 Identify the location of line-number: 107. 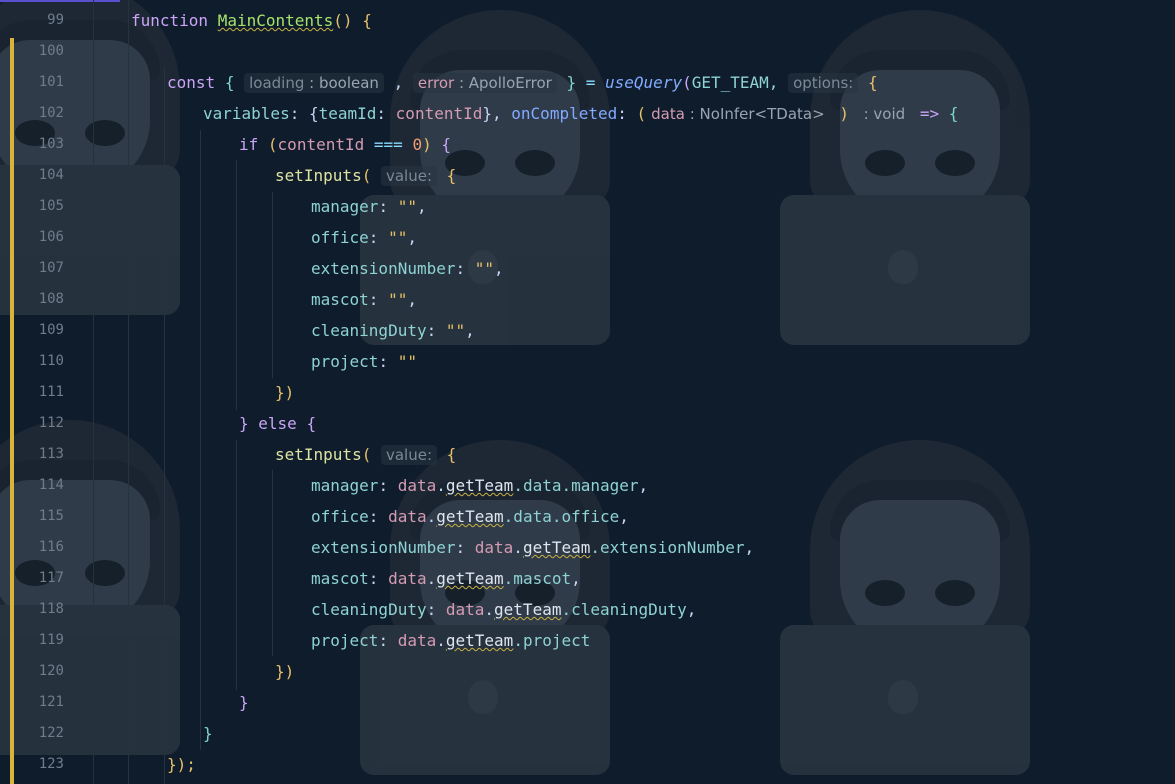
(40, 268).